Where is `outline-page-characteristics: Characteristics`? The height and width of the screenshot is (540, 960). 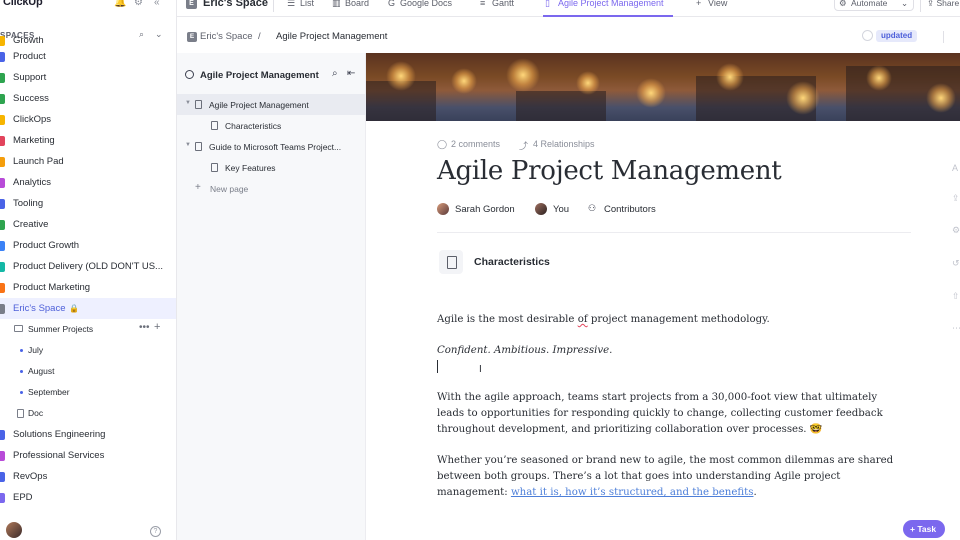
outline-page-characteristics: Characteristics is located at coordinates (271, 125).